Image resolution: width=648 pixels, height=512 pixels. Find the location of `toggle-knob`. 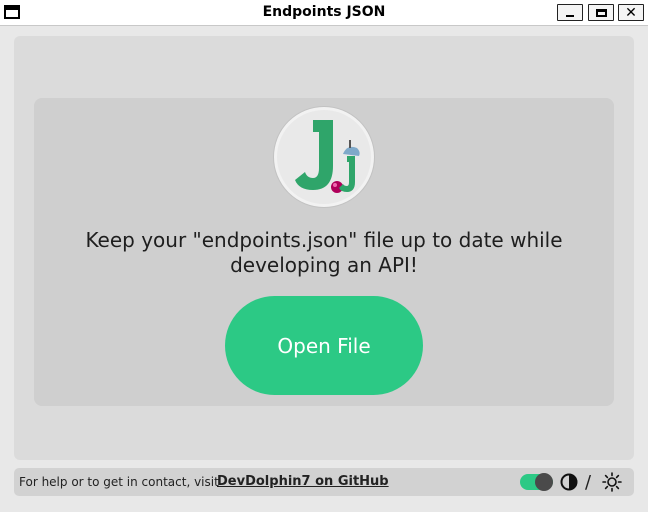

toggle-knob is located at coordinates (544, 482).